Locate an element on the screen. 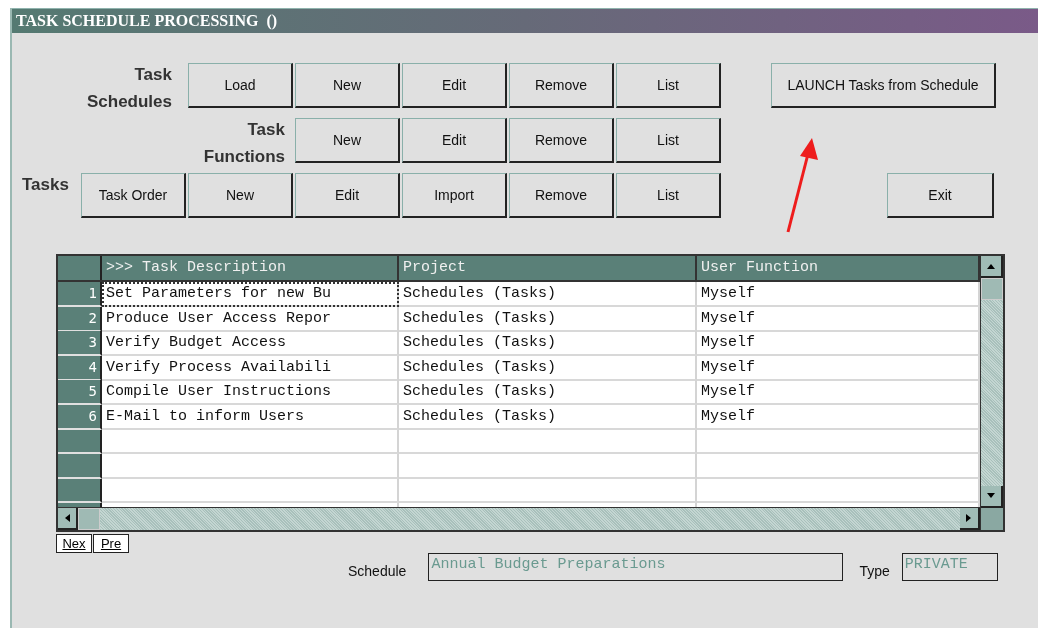 This screenshot has height=628, width=1038. launch-button: LAUNCH Tasks from Schedule is located at coordinates (883, 85).